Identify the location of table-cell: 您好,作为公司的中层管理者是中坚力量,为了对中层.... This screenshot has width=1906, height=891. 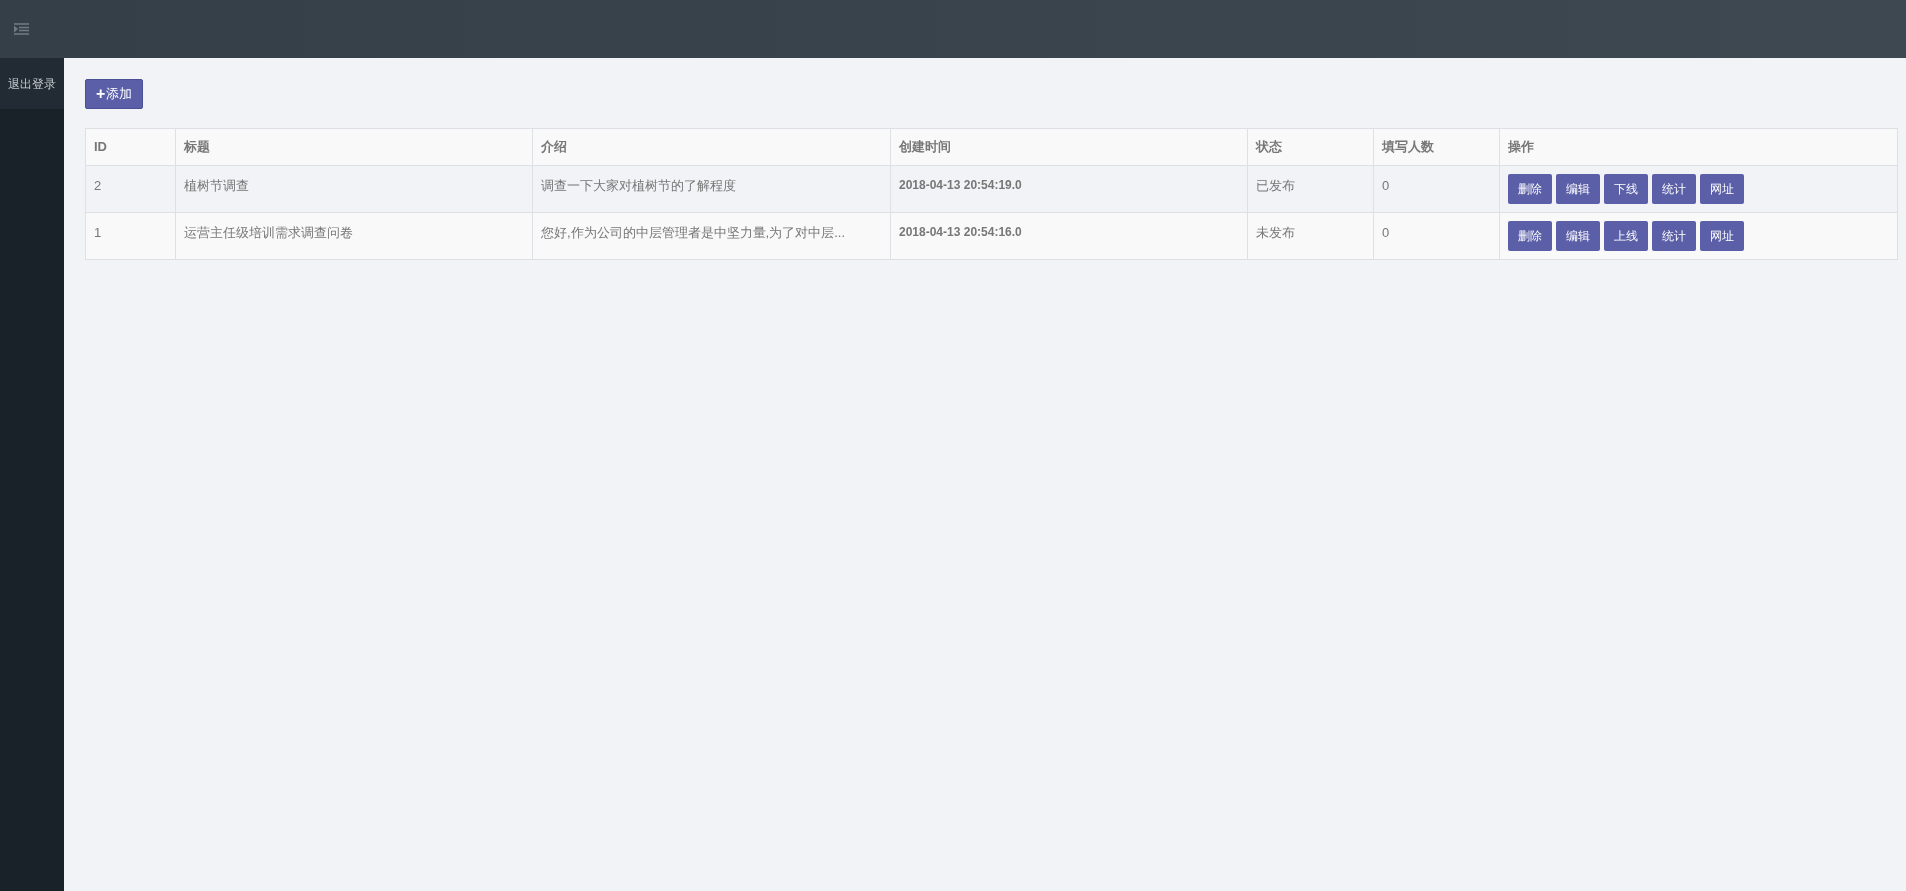
(711, 236).